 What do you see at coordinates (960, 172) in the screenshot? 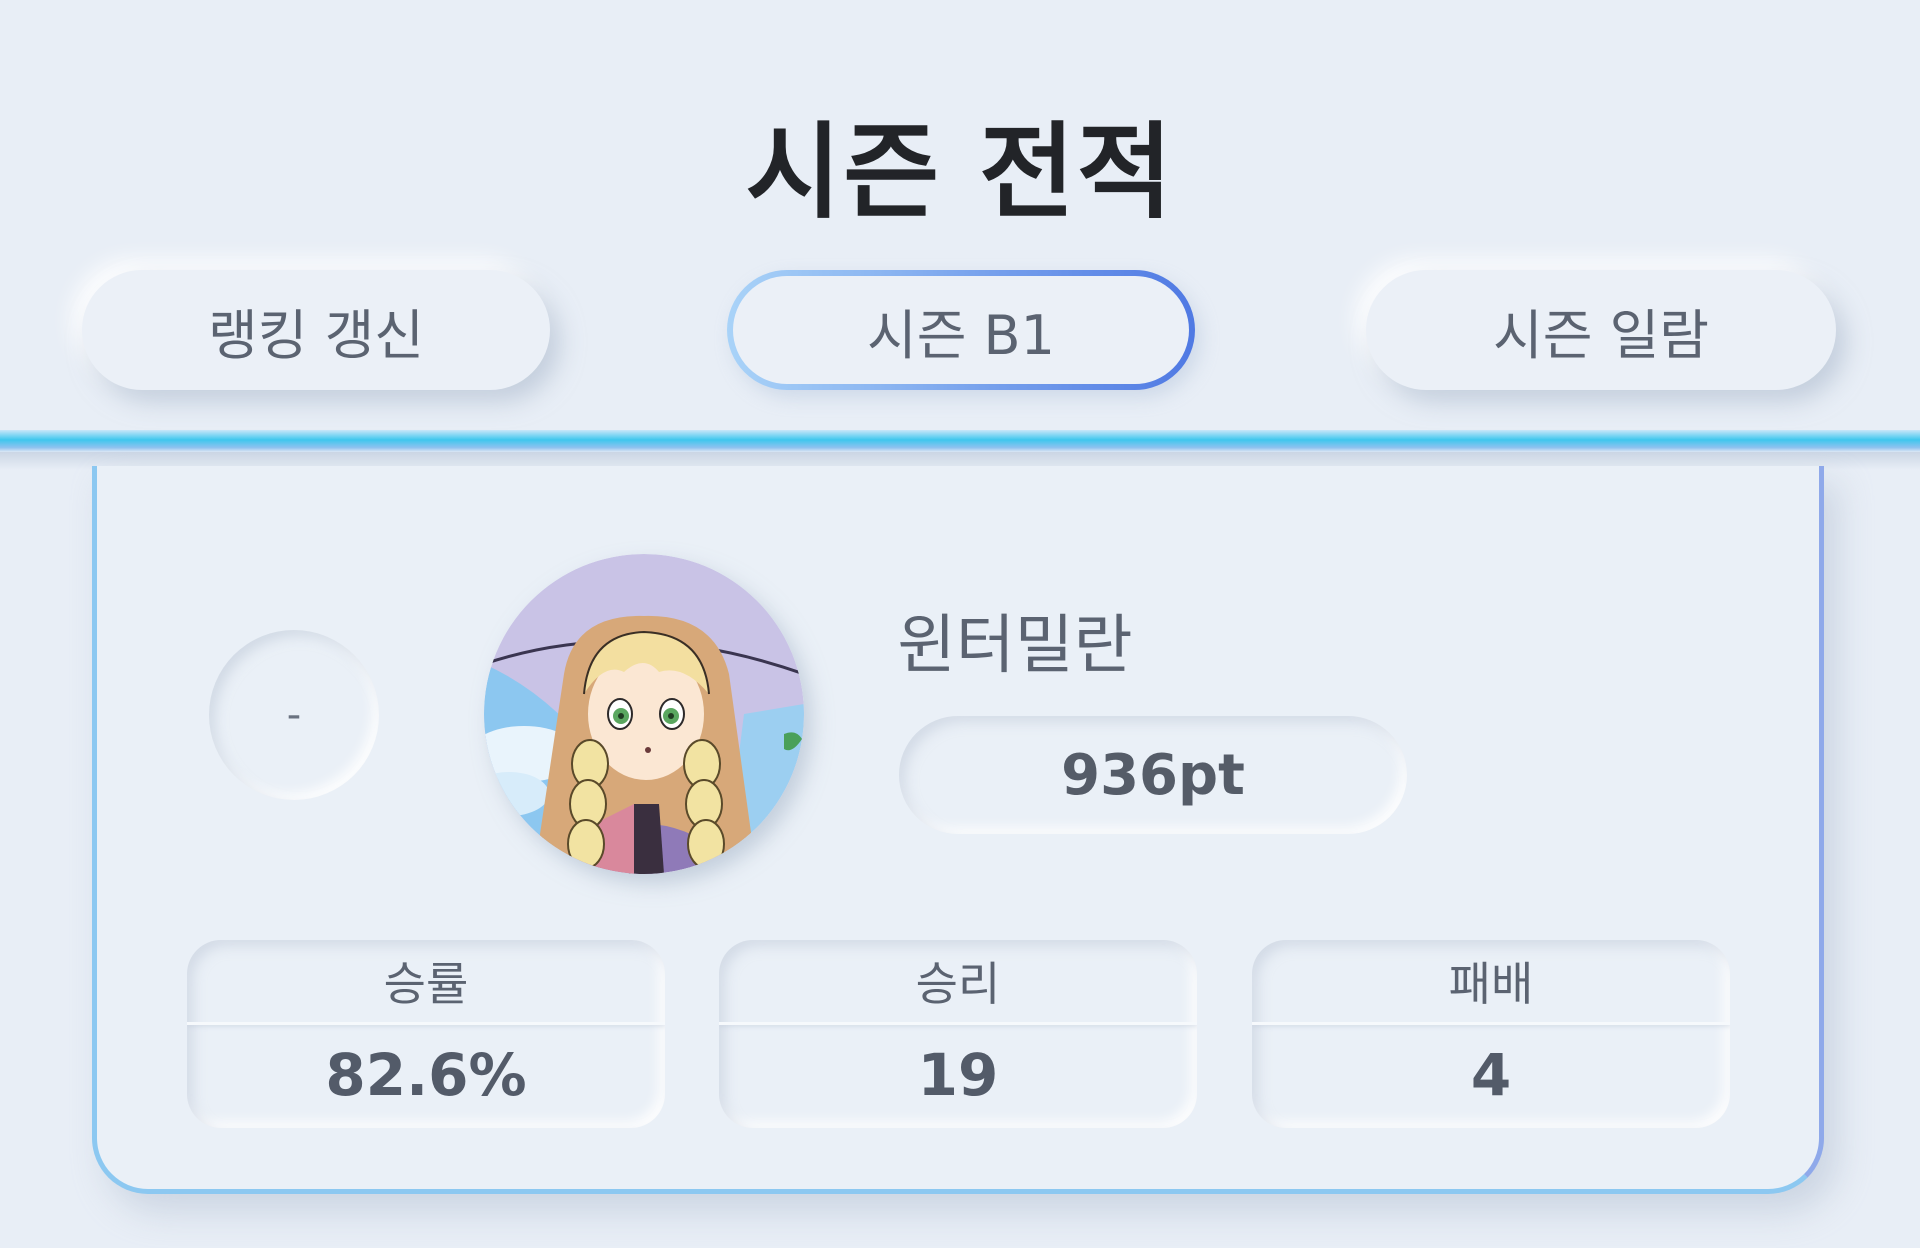
I see `page-title: 시즌 전적` at bounding box center [960, 172].